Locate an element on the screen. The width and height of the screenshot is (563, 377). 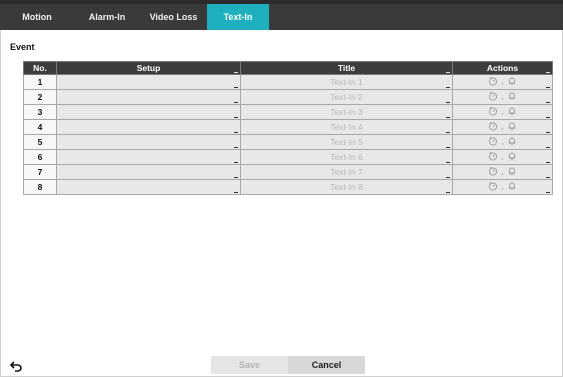
table-row: 8 Text-In 8, is located at coordinates (288, 187).